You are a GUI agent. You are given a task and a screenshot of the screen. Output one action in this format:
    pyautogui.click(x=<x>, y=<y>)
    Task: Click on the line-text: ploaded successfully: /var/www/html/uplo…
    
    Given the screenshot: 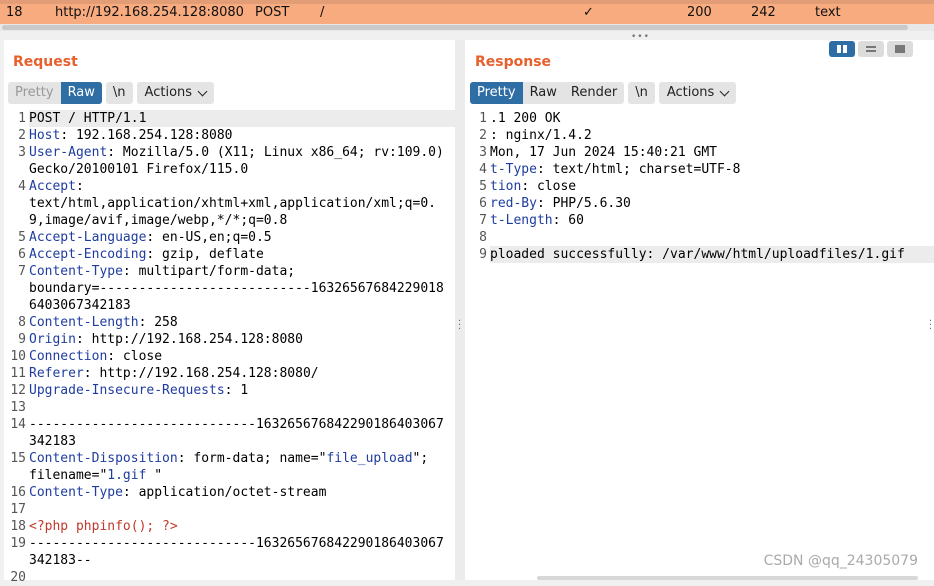 What is the action you would take?
    pyautogui.click(x=697, y=254)
    